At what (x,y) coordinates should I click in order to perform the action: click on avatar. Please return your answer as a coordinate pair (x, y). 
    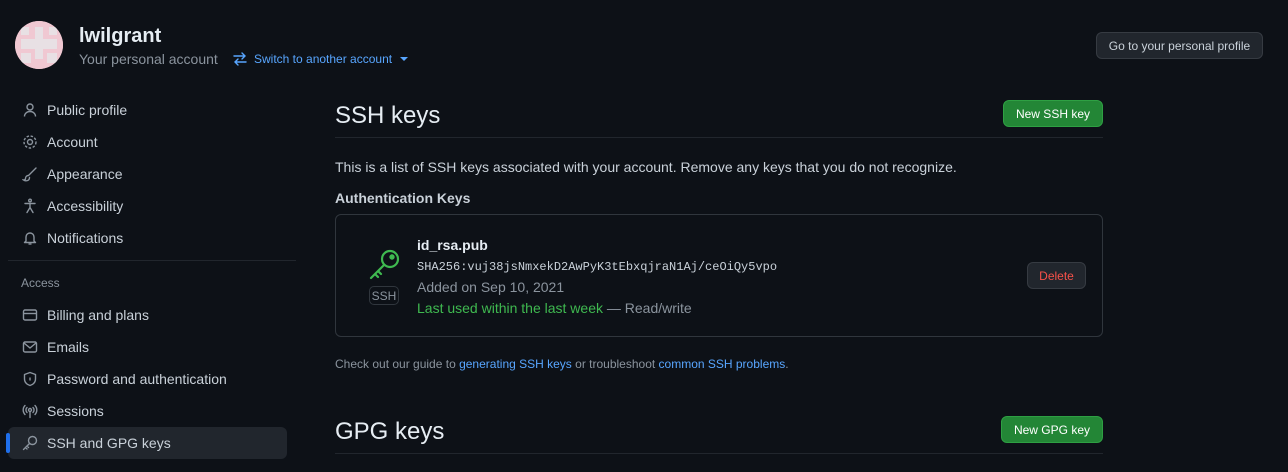
    Looking at the image, I should click on (39, 45).